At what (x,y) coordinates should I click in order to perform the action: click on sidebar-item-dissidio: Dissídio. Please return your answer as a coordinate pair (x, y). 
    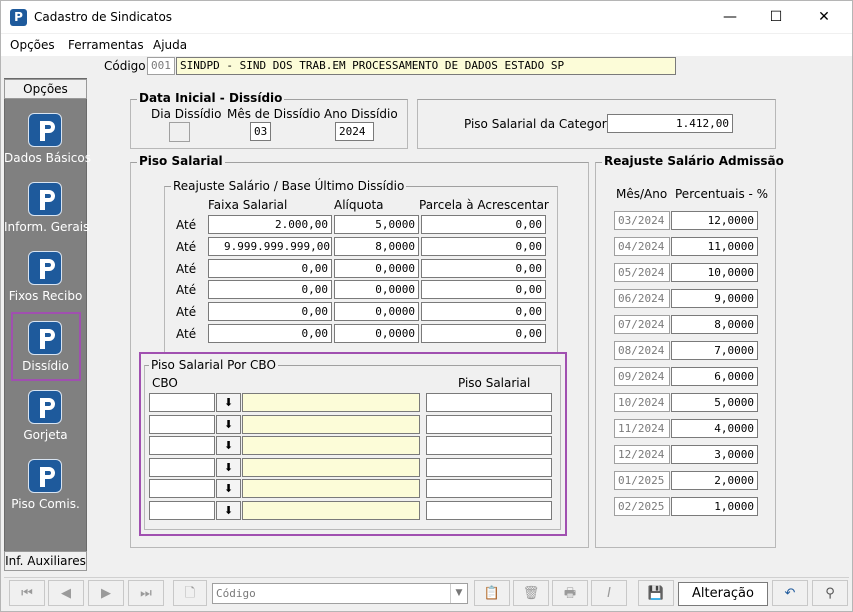
    Looking at the image, I should click on (45, 355).